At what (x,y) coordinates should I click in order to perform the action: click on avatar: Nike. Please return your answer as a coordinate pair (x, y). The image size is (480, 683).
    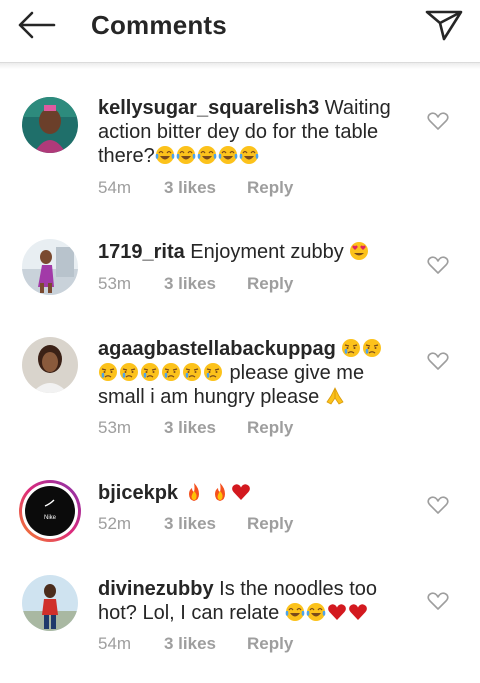
    Looking at the image, I should click on (50, 511).